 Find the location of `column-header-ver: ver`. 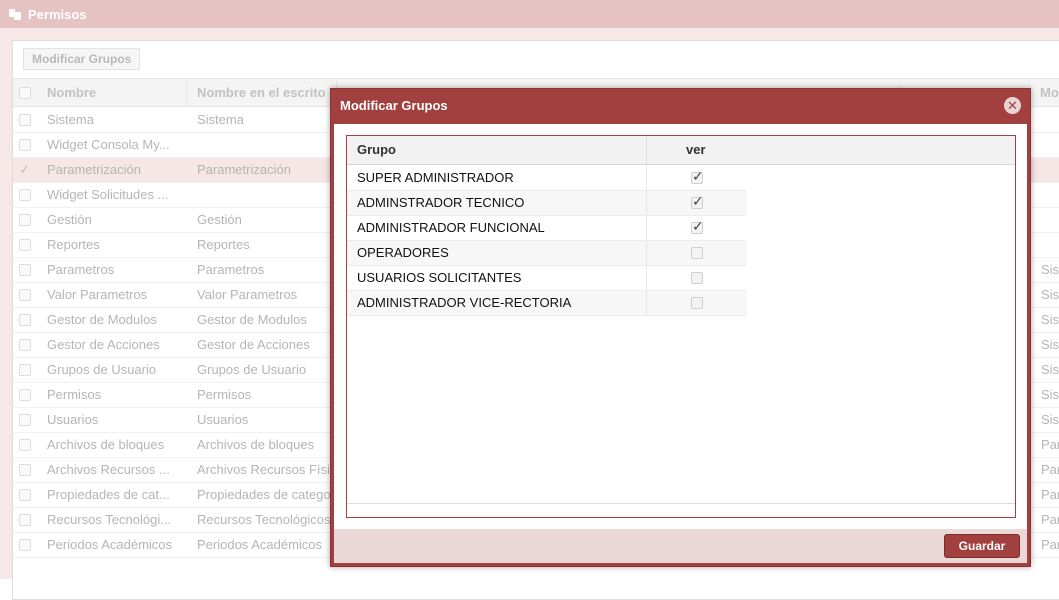

column-header-ver: ver is located at coordinates (696, 150).